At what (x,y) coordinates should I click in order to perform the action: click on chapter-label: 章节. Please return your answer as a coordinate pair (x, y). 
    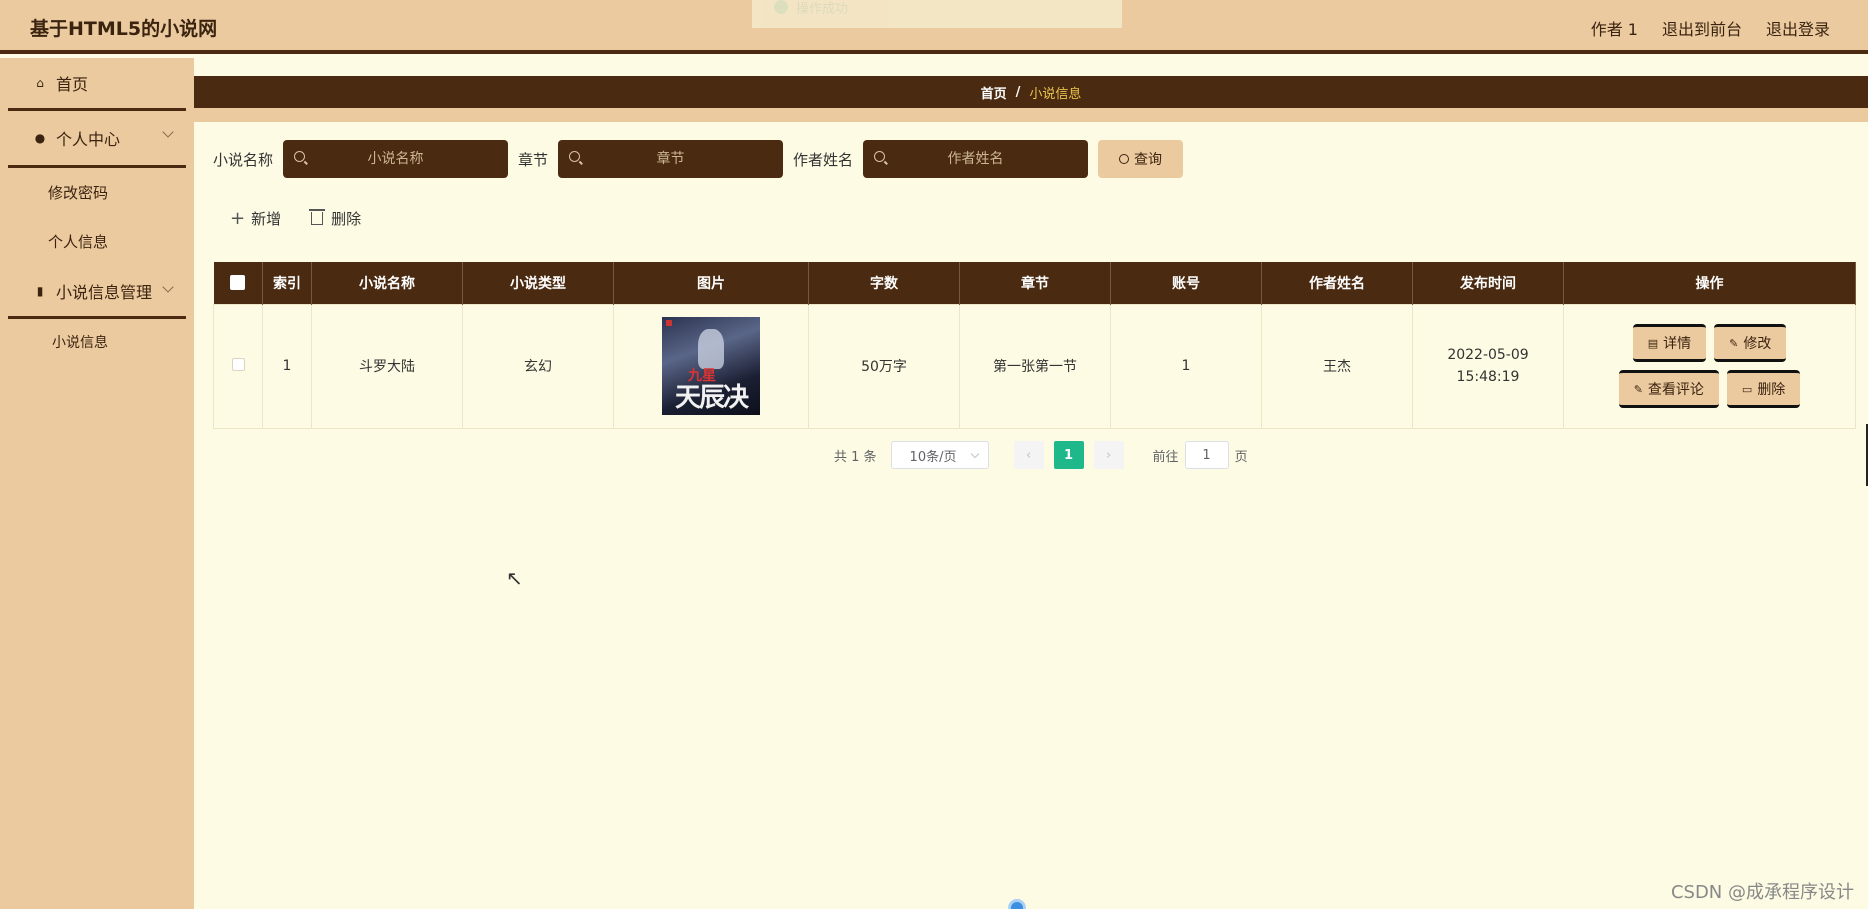
    Looking at the image, I should click on (533, 159).